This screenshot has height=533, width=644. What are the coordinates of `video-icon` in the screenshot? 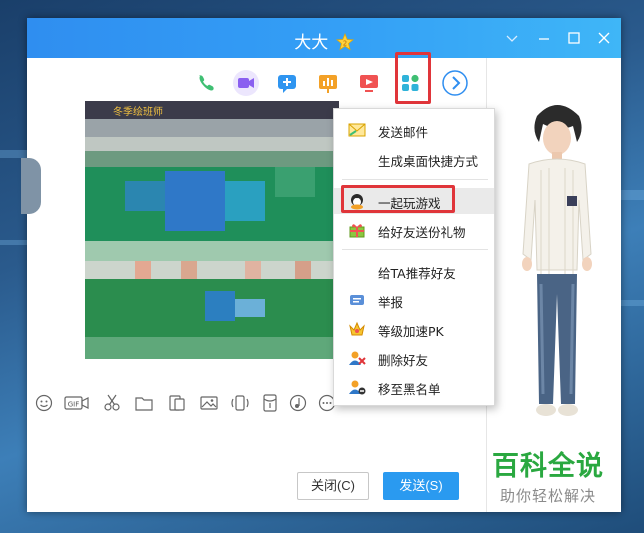 It's located at (246, 83).